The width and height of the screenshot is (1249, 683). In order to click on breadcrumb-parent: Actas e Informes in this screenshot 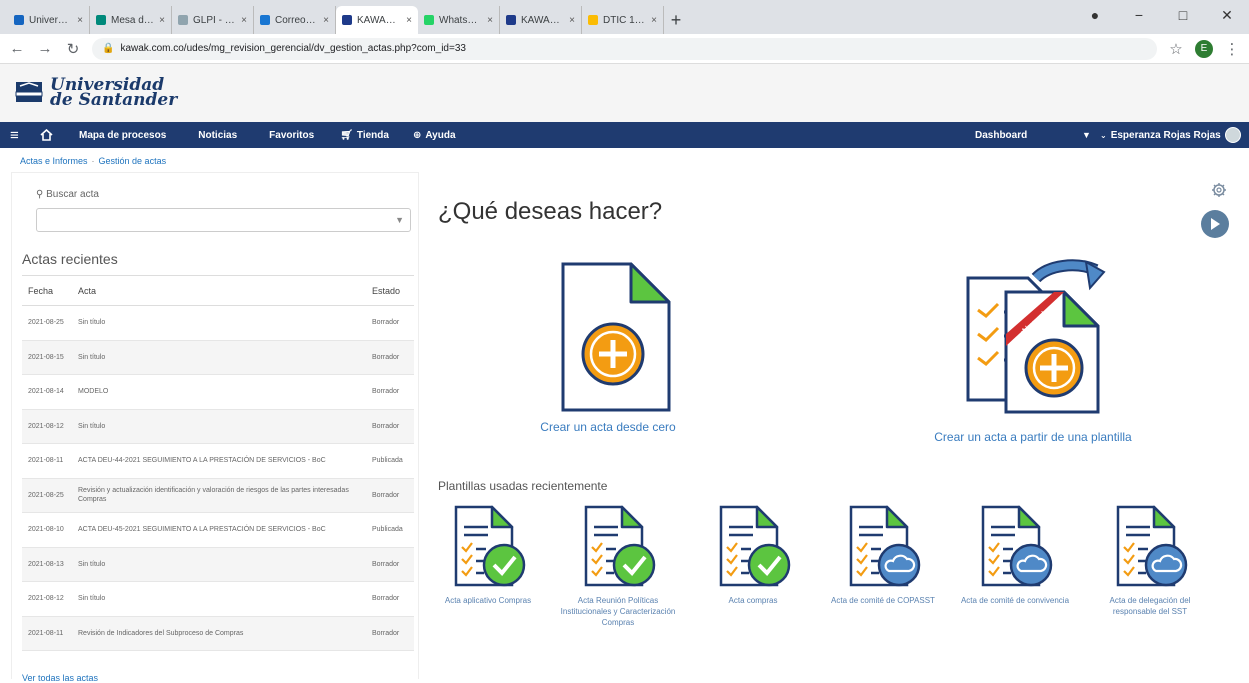, I will do `click(54, 161)`.